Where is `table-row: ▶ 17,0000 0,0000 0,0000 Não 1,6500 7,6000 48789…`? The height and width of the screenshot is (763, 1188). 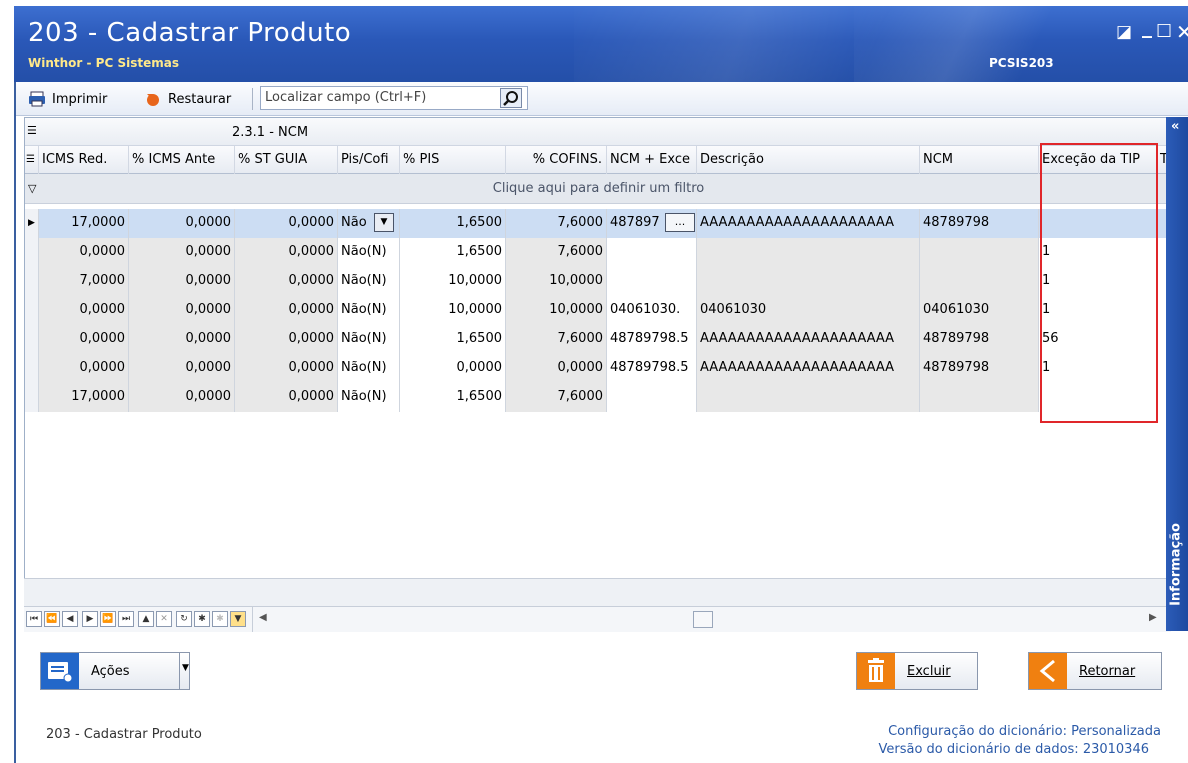 table-row: ▶ 17,0000 0,0000 0,0000 Não 1,6500 7,6000 48789… is located at coordinates (597, 223).